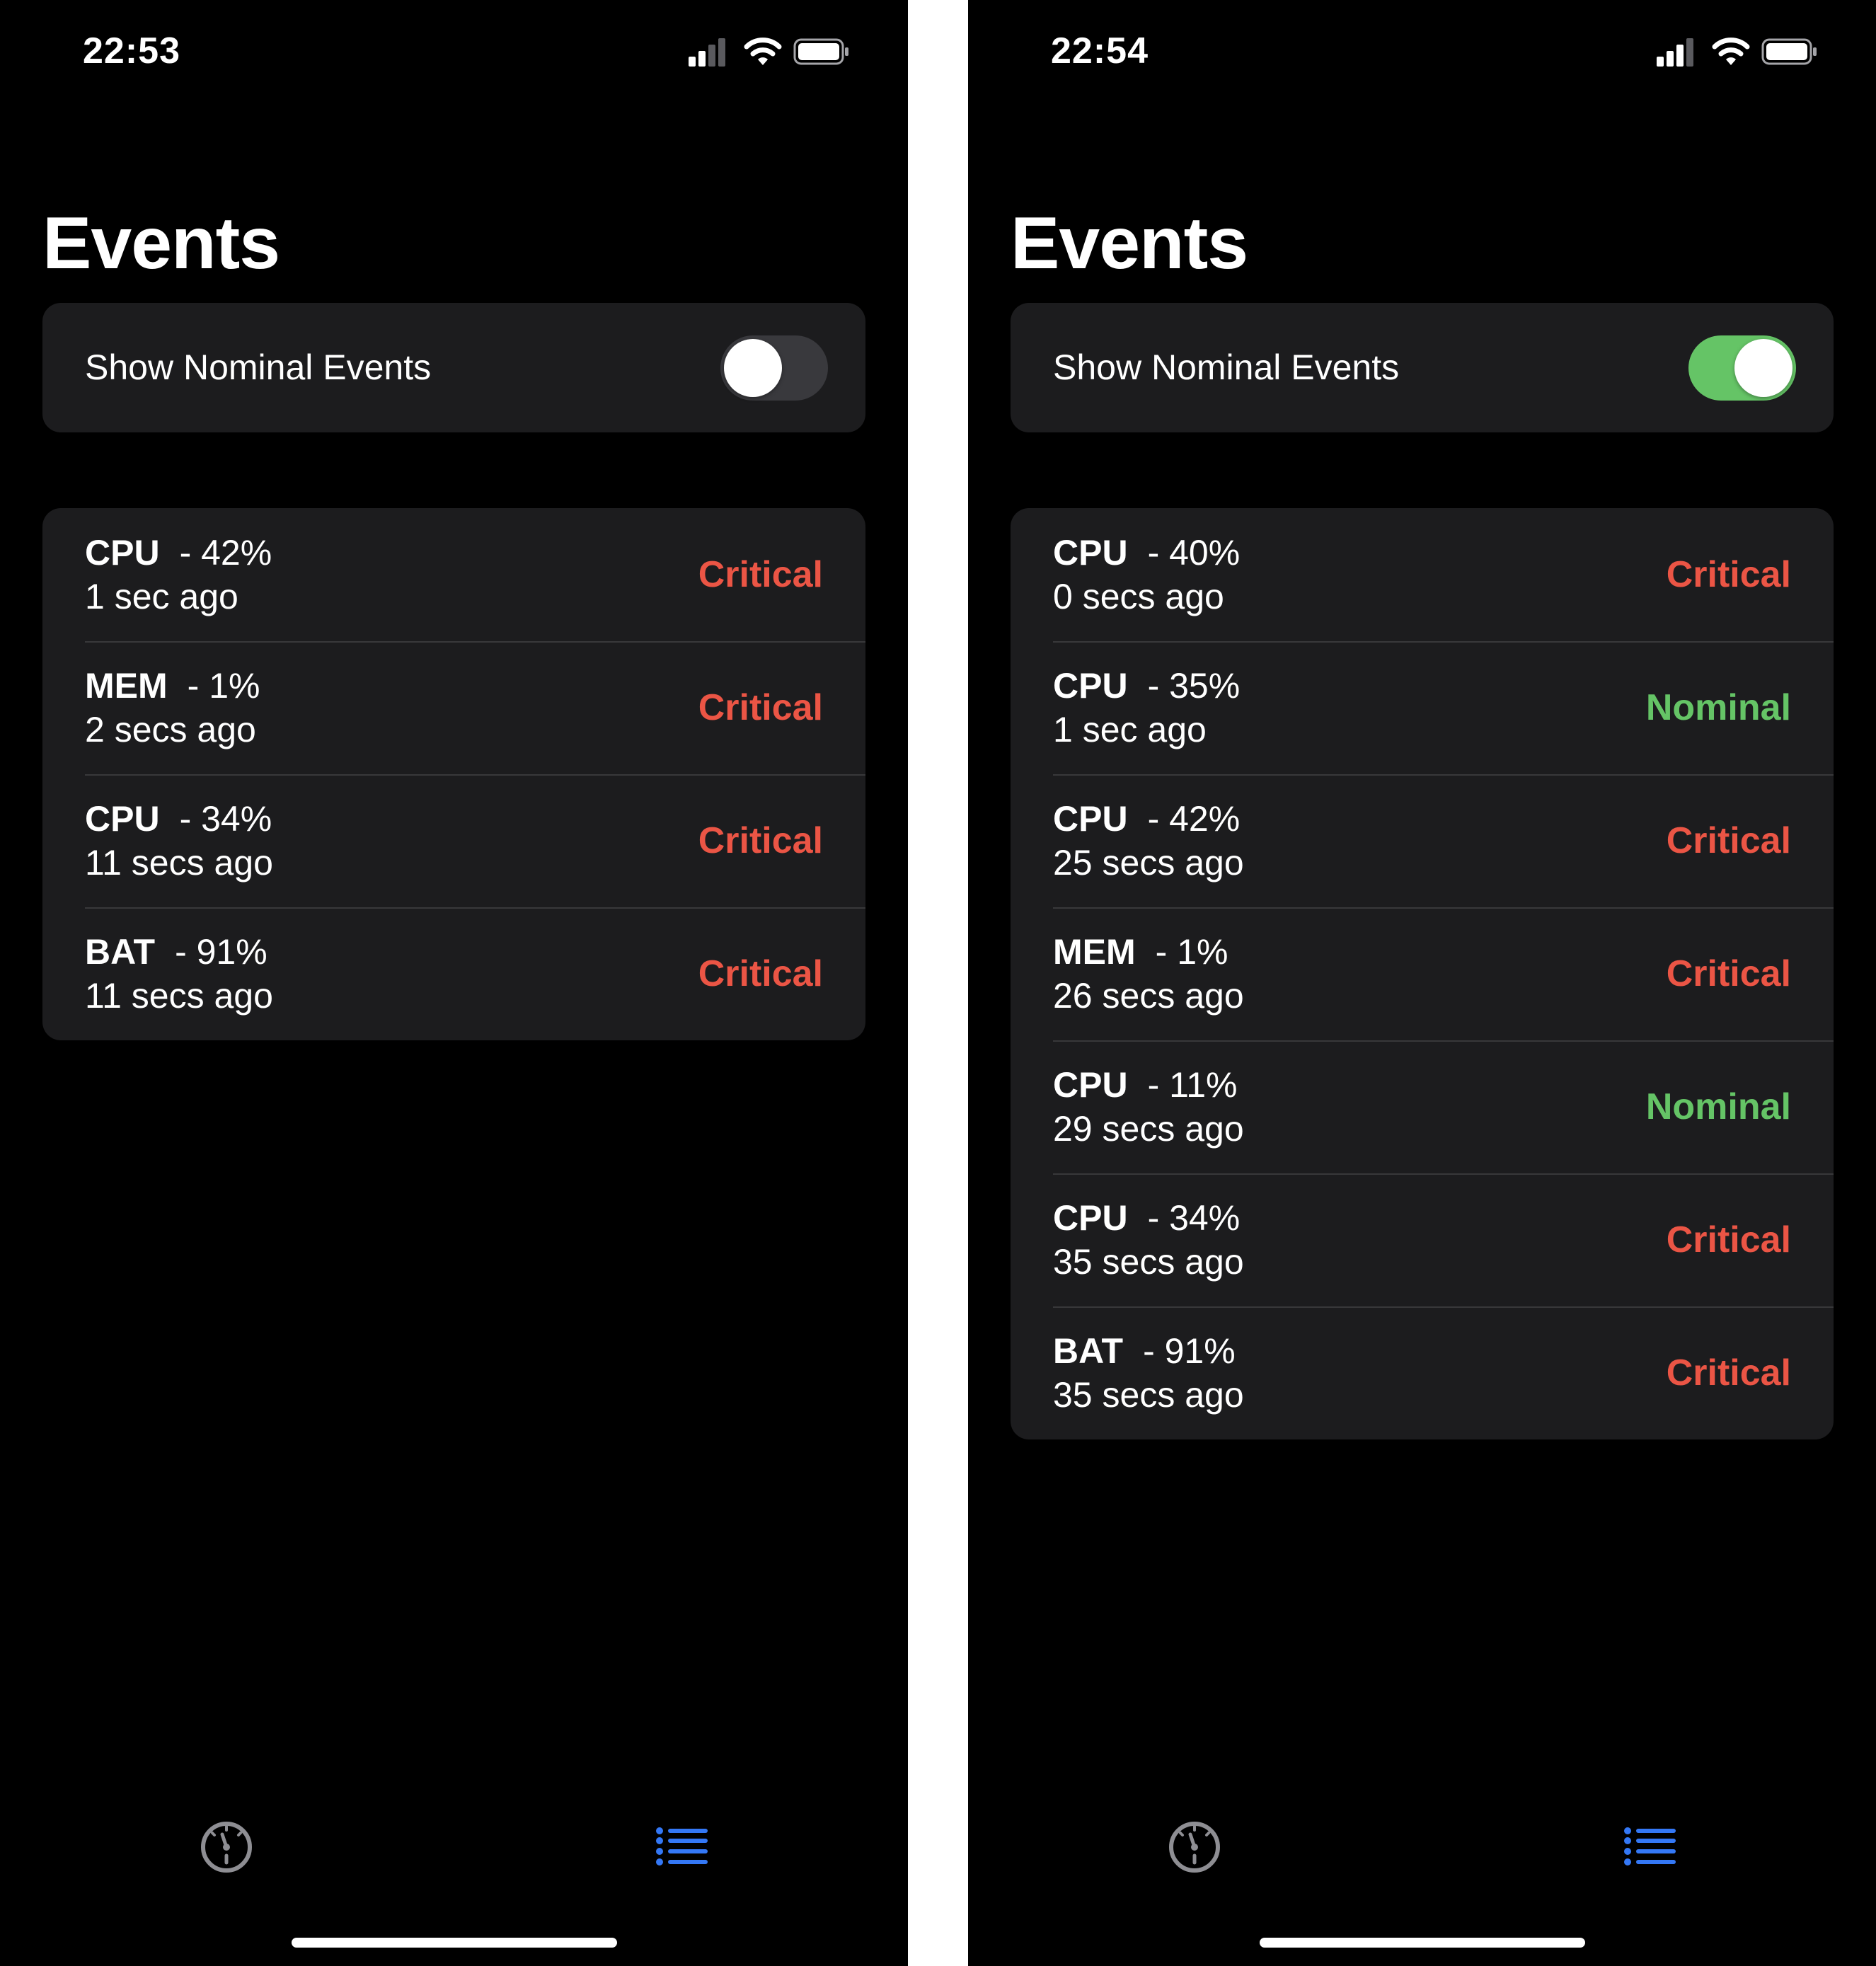  I want to click on list-item: CPU - 42% 1 sec ago Critical, so click(454, 574).